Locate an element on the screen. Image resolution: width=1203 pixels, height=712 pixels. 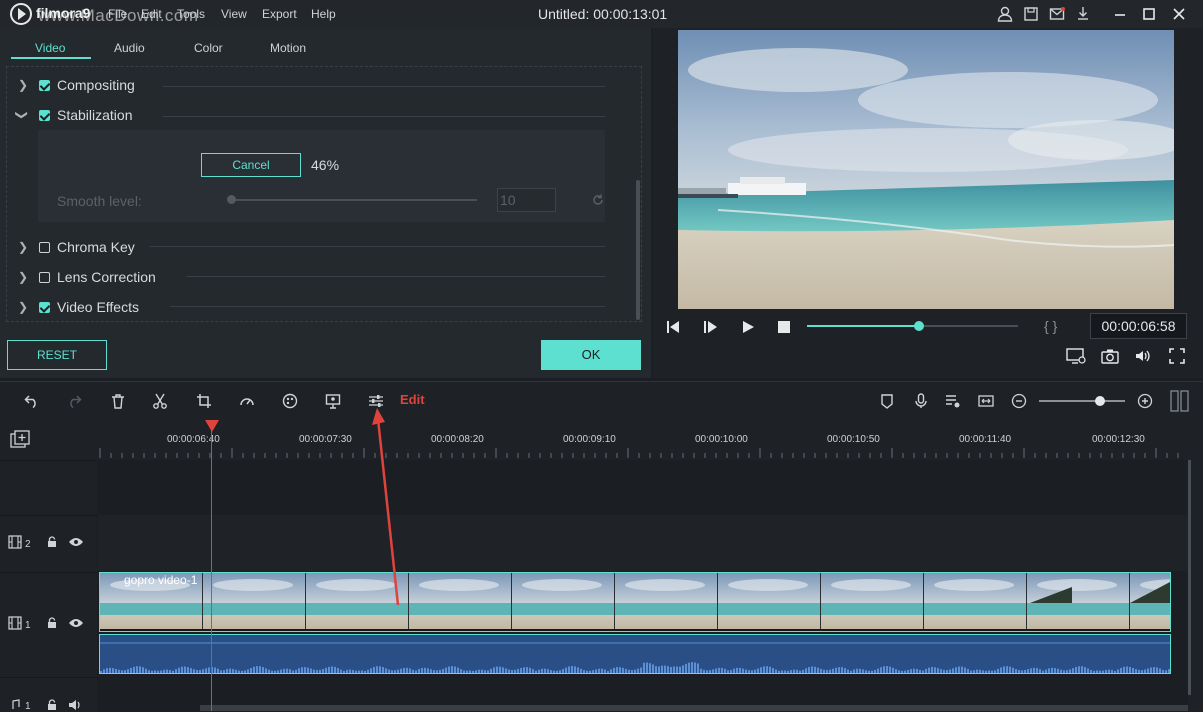
menu-view: View is located at coordinates (234, 14).